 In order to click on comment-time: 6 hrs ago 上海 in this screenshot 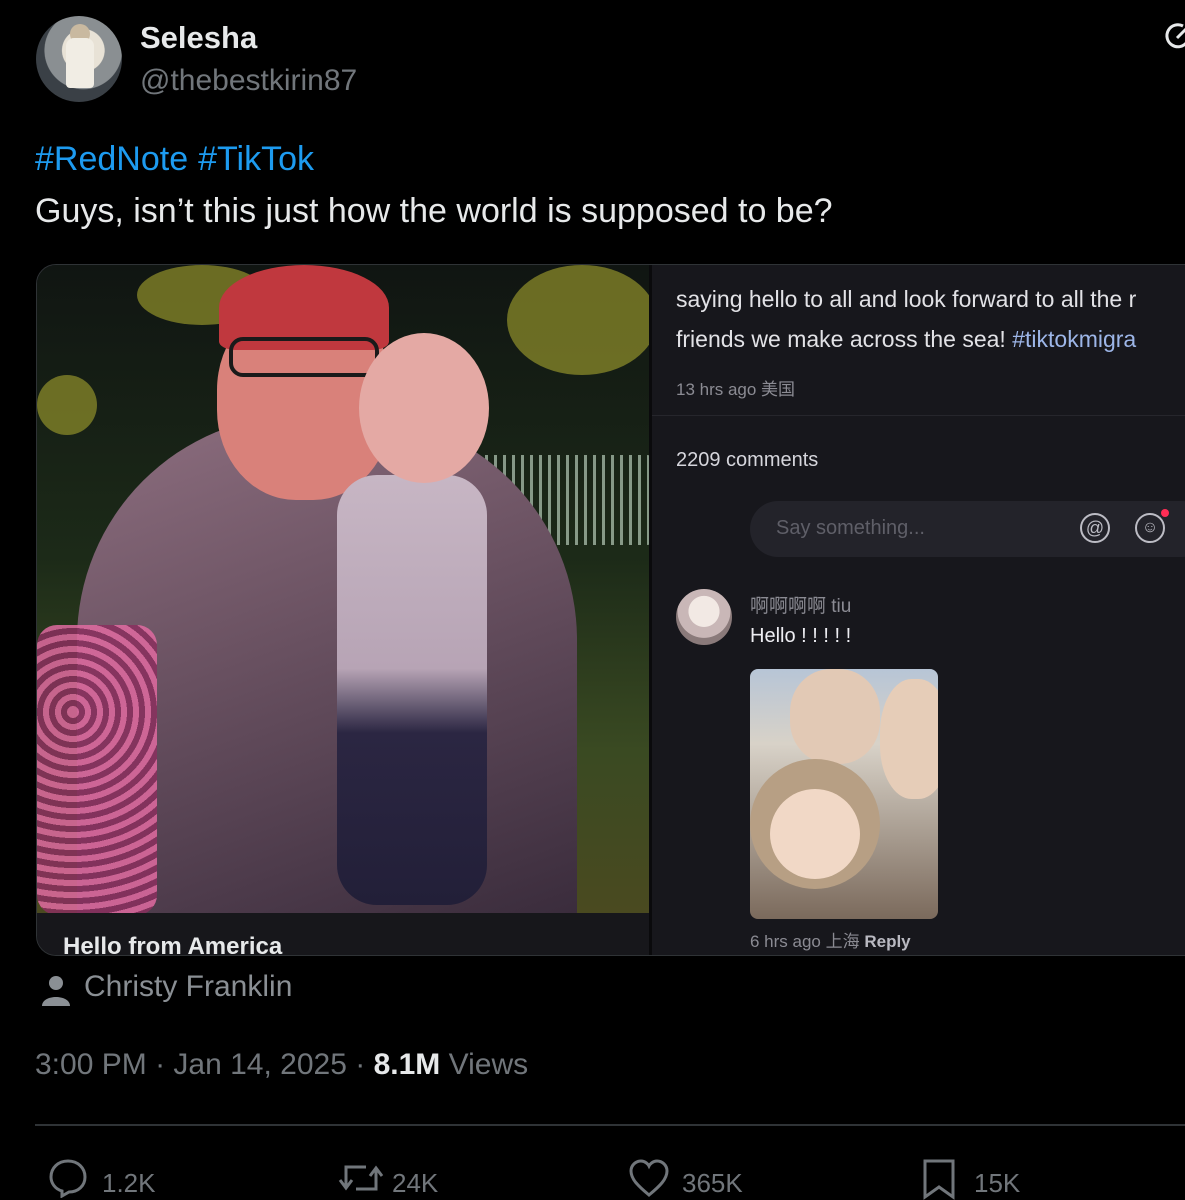, I will do `click(805, 941)`.